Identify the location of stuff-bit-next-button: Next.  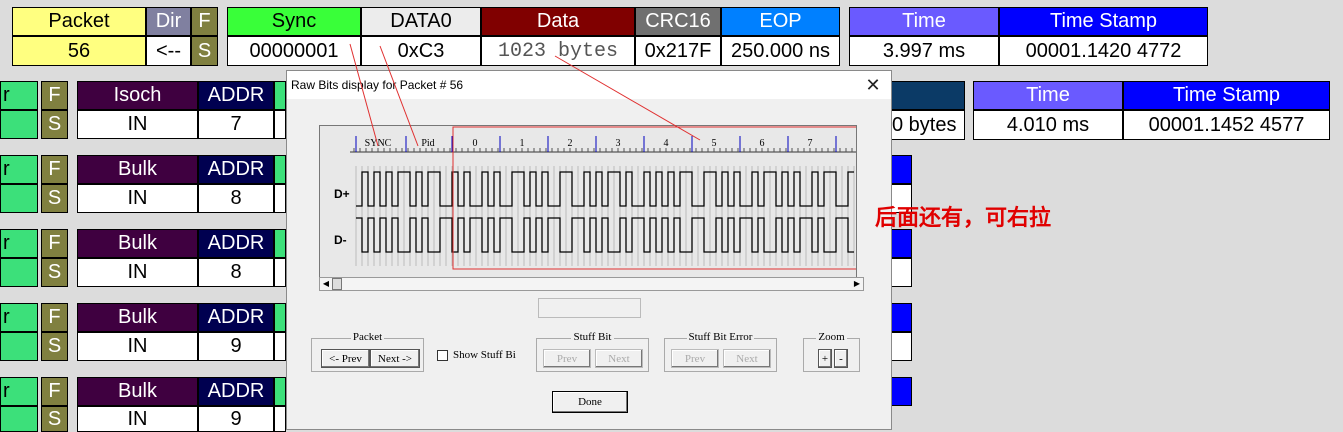
(619, 358).